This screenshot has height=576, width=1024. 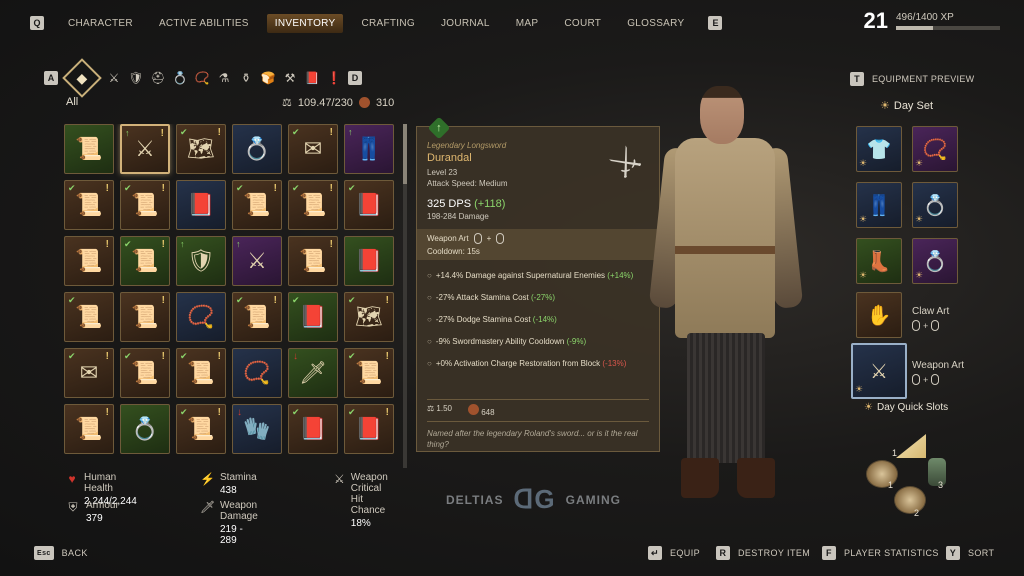 I want to click on leggings-icon: 👖, so click(x=369, y=148).